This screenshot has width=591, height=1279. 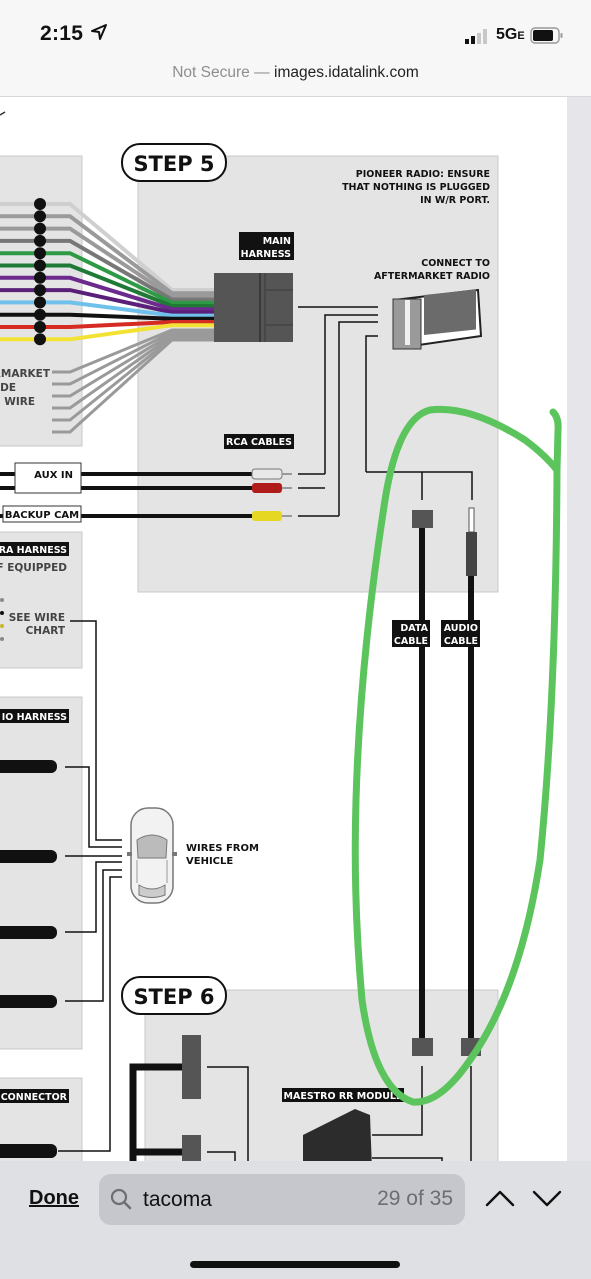 What do you see at coordinates (422, 1047) in the screenshot?
I see `data-cable-connector-bottom` at bounding box center [422, 1047].